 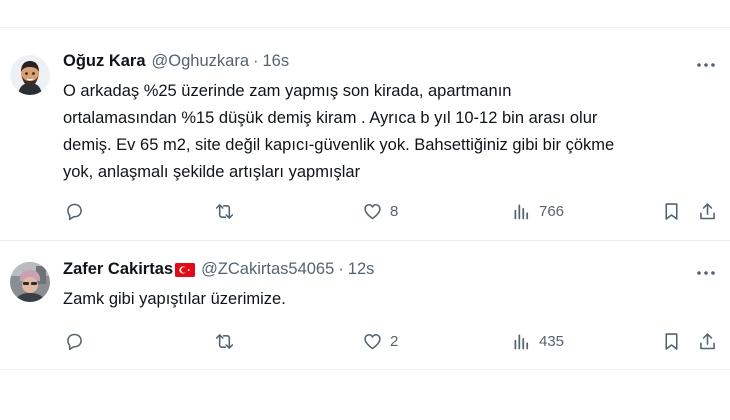 What do you see at coordinates (267, 269) in the screenshot?
I see `user-handle: @ZCakirtas54065` at bounding box center [267, 269].